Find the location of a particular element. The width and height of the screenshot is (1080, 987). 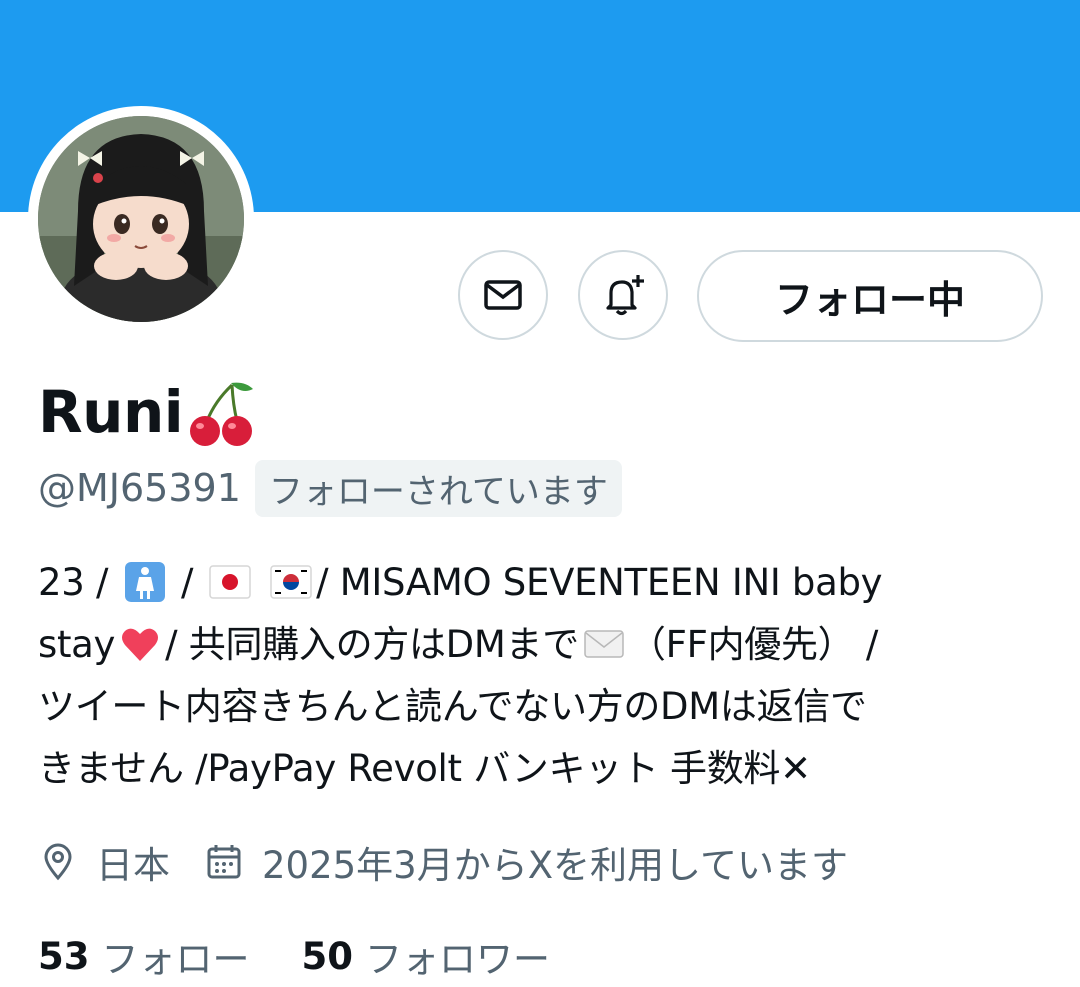

location-text: 日本 is located at coordinates (133, 865).